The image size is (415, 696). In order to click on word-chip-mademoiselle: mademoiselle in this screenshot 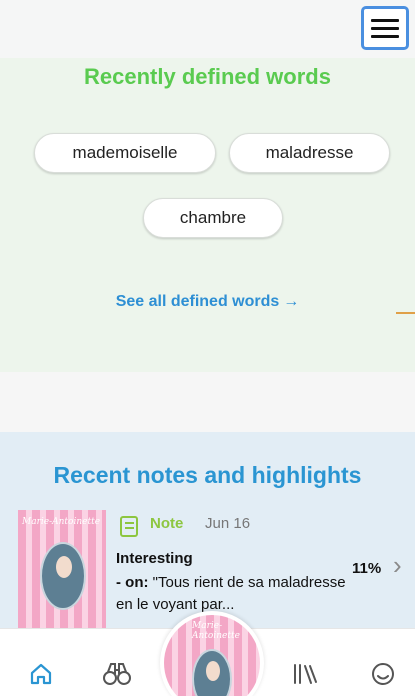, I will do `click(125, 153)`.